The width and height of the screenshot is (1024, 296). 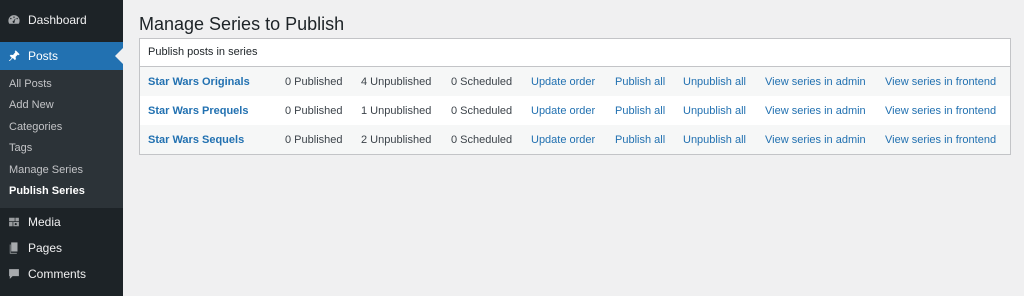 What do you see at coordinates (14, 248) in the screenshot?
I see `pages-icon` at bounding box center [14, 248].